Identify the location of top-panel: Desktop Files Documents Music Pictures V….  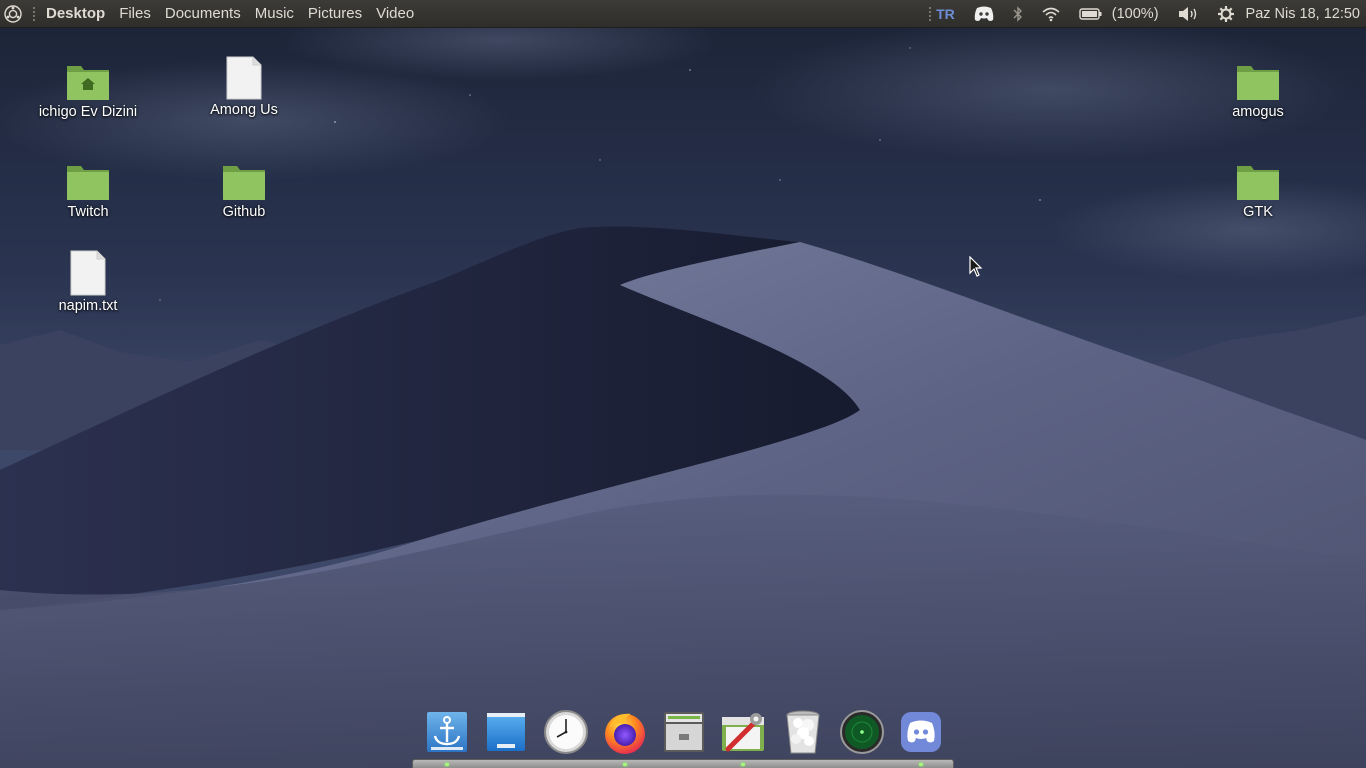
(683, 14).